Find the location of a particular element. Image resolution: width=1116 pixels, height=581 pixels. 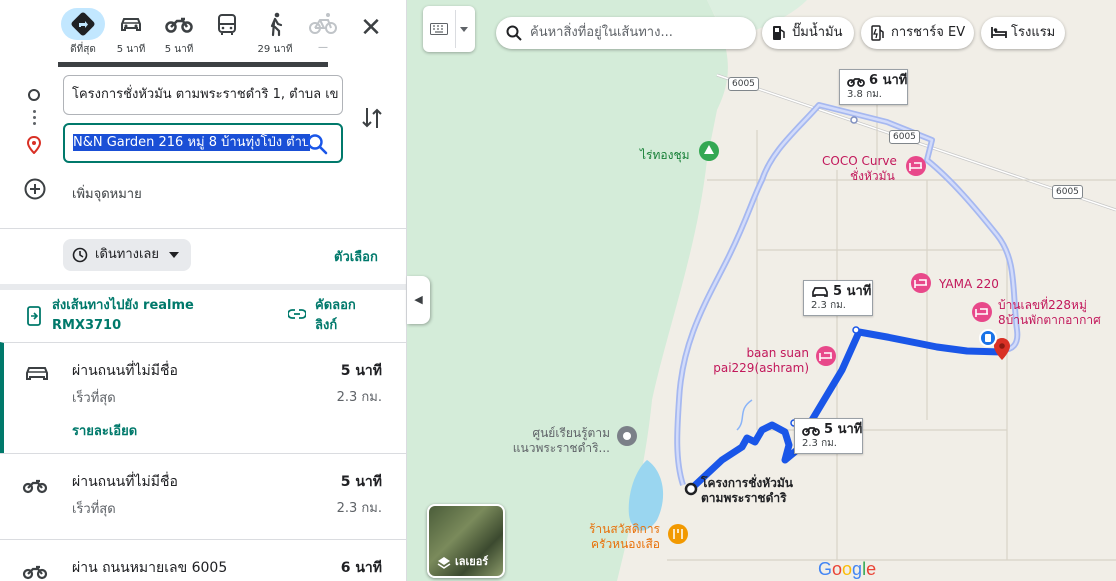

route-option-3: ผ่าน ถนนหมายเลข 6005 6 นาที is located at coordinates (203, 560).